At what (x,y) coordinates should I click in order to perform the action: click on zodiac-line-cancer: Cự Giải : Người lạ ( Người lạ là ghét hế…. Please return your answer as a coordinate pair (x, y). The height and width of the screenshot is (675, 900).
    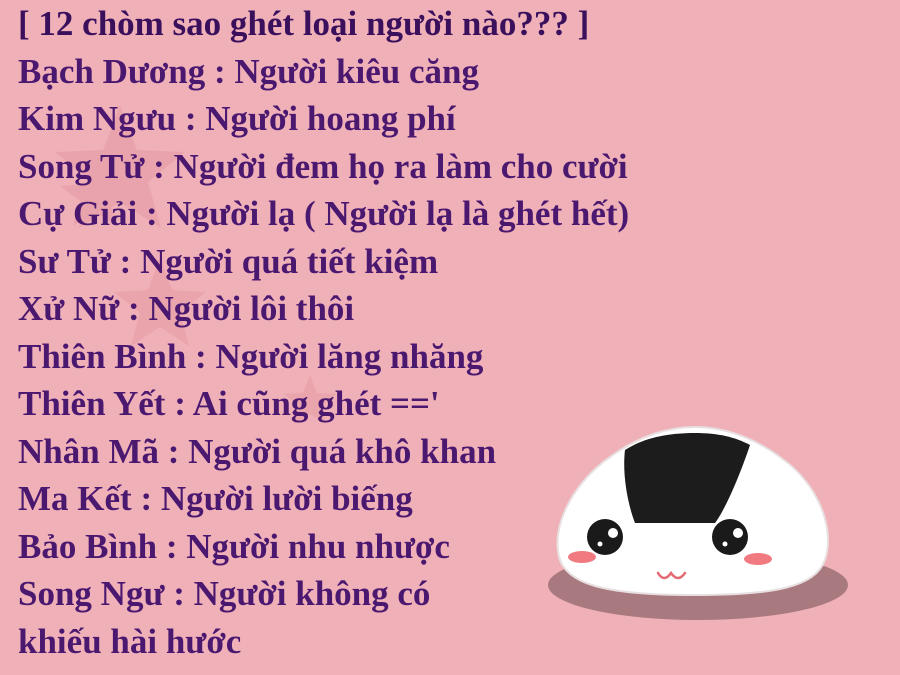
    Looking at the image, I should click on (324, 213).